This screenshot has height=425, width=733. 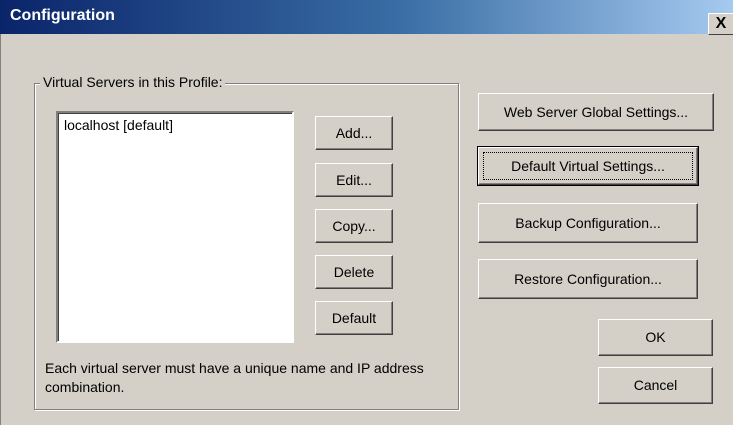 I want to click on list-item: localhost [default], so click(x=175, y=125).